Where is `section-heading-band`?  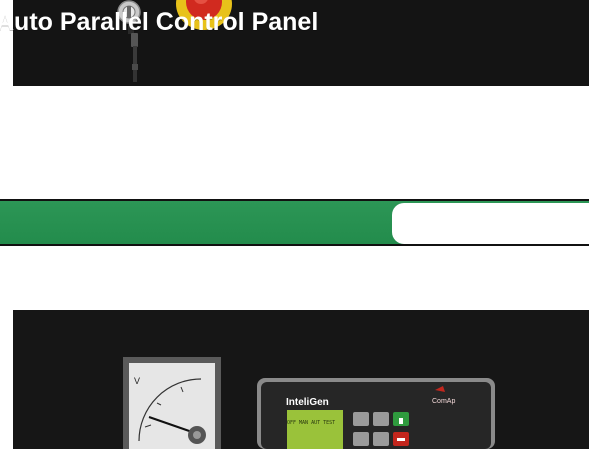
section-heading-band is located at coordinates (294, 222).